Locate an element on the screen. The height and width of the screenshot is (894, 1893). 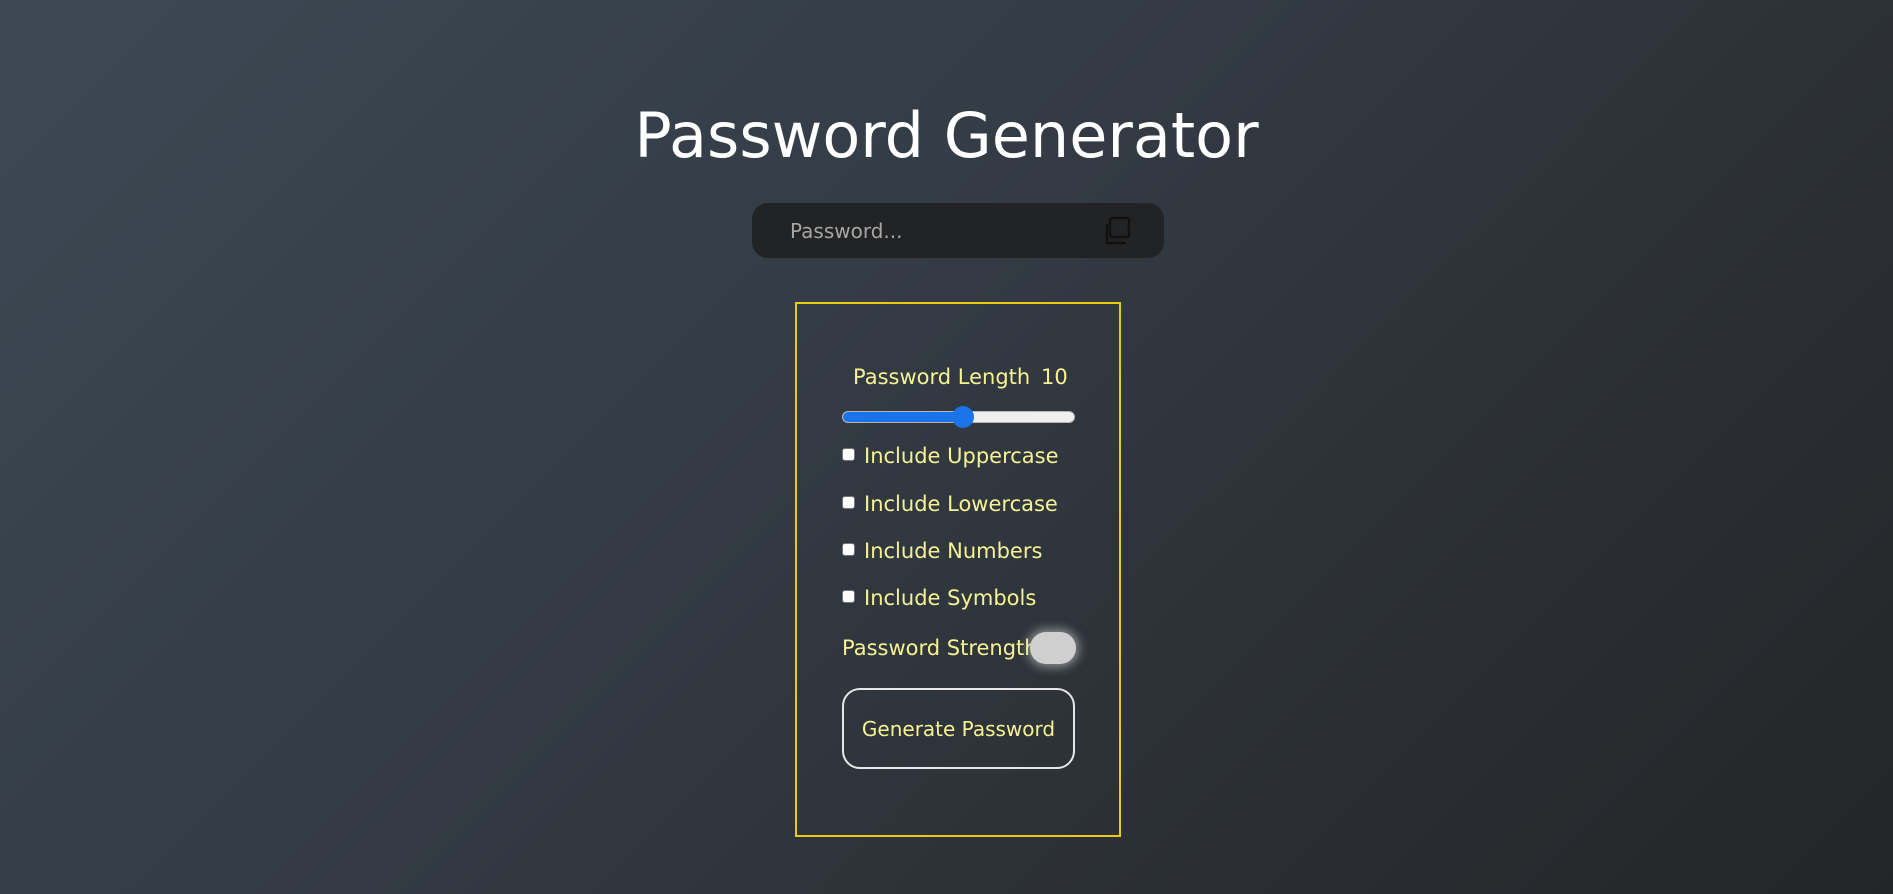
symbols-label: Include Symbols is located at coordinates (950, 598).